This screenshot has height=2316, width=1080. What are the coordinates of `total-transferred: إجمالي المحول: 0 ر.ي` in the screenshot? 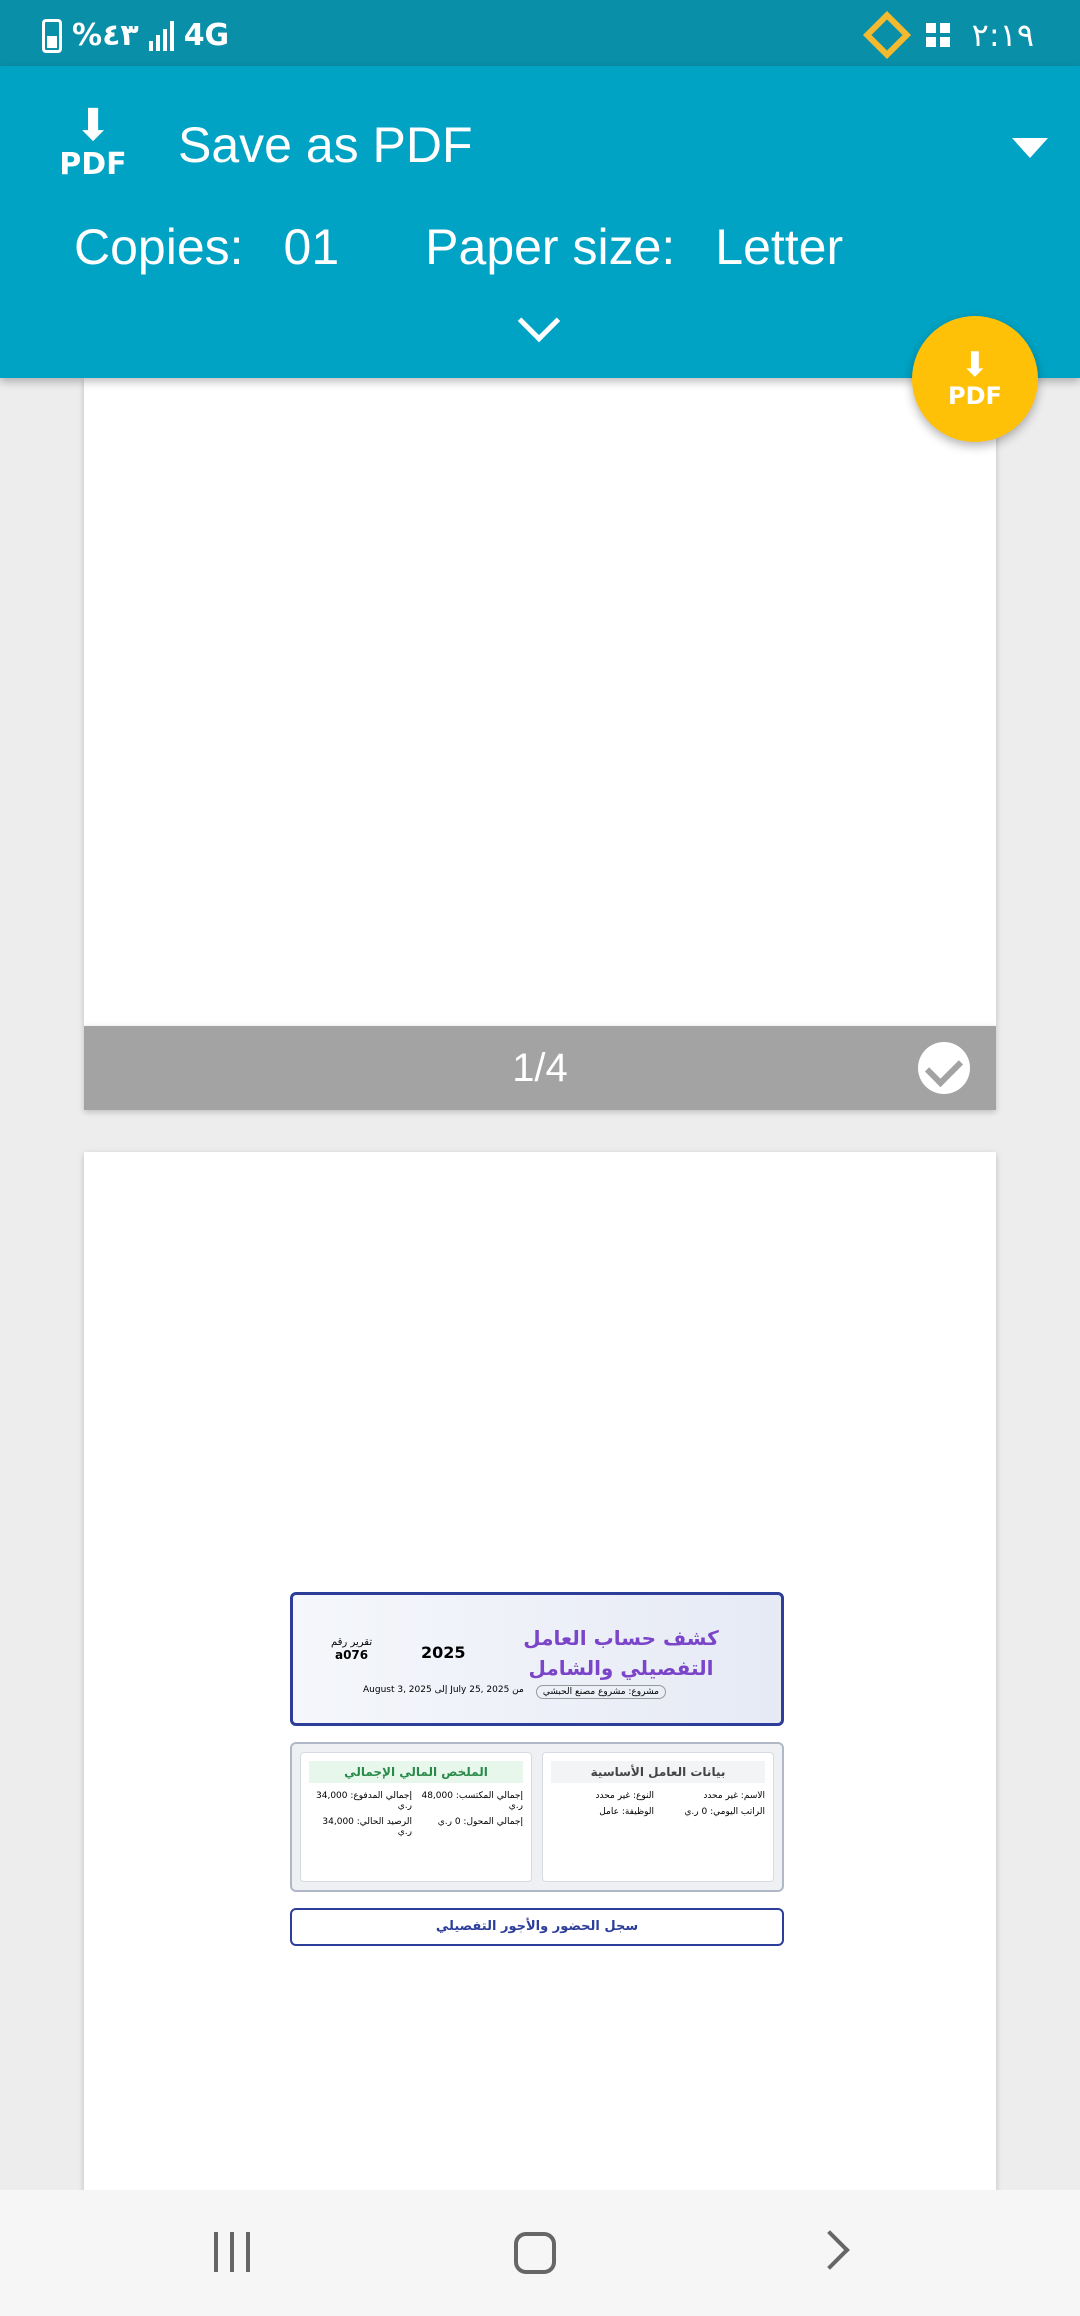 It's located at (480, 1822).